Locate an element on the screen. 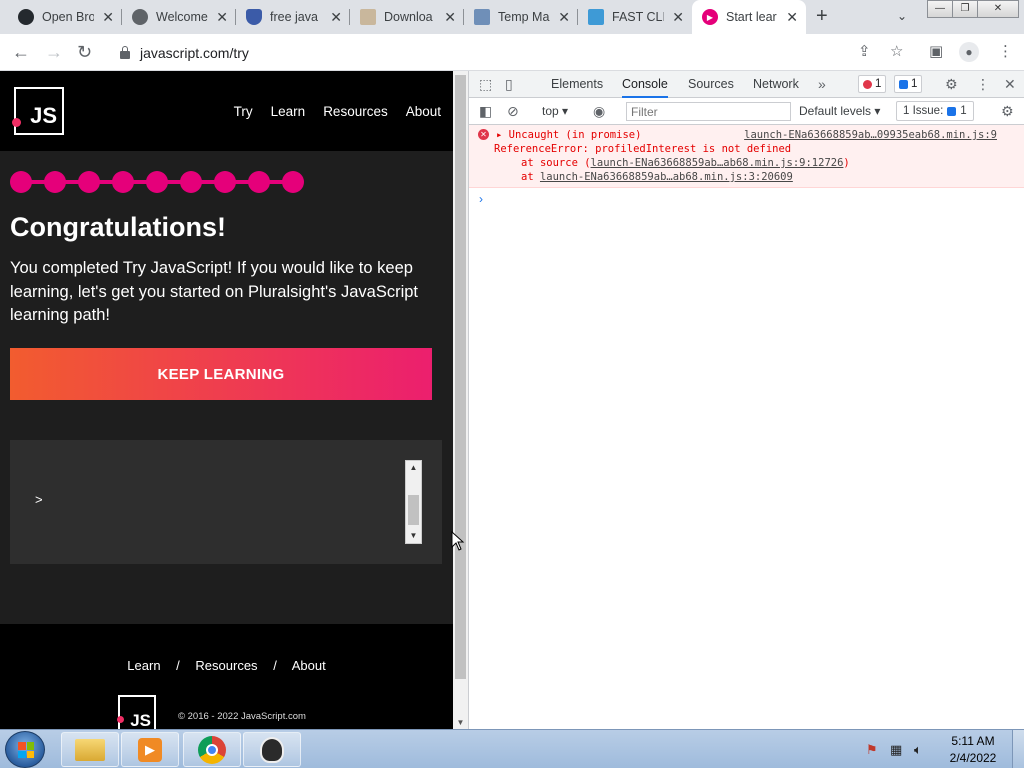 This screenshot has width=1024, height=768. tab-title: Welcome is located at coordinates (182, 17).